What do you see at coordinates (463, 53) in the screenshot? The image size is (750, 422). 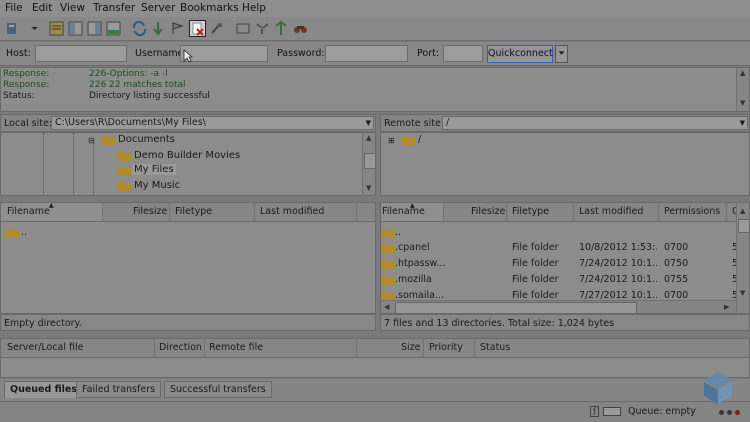 I see `port-input` at bounding box center [463, 53].